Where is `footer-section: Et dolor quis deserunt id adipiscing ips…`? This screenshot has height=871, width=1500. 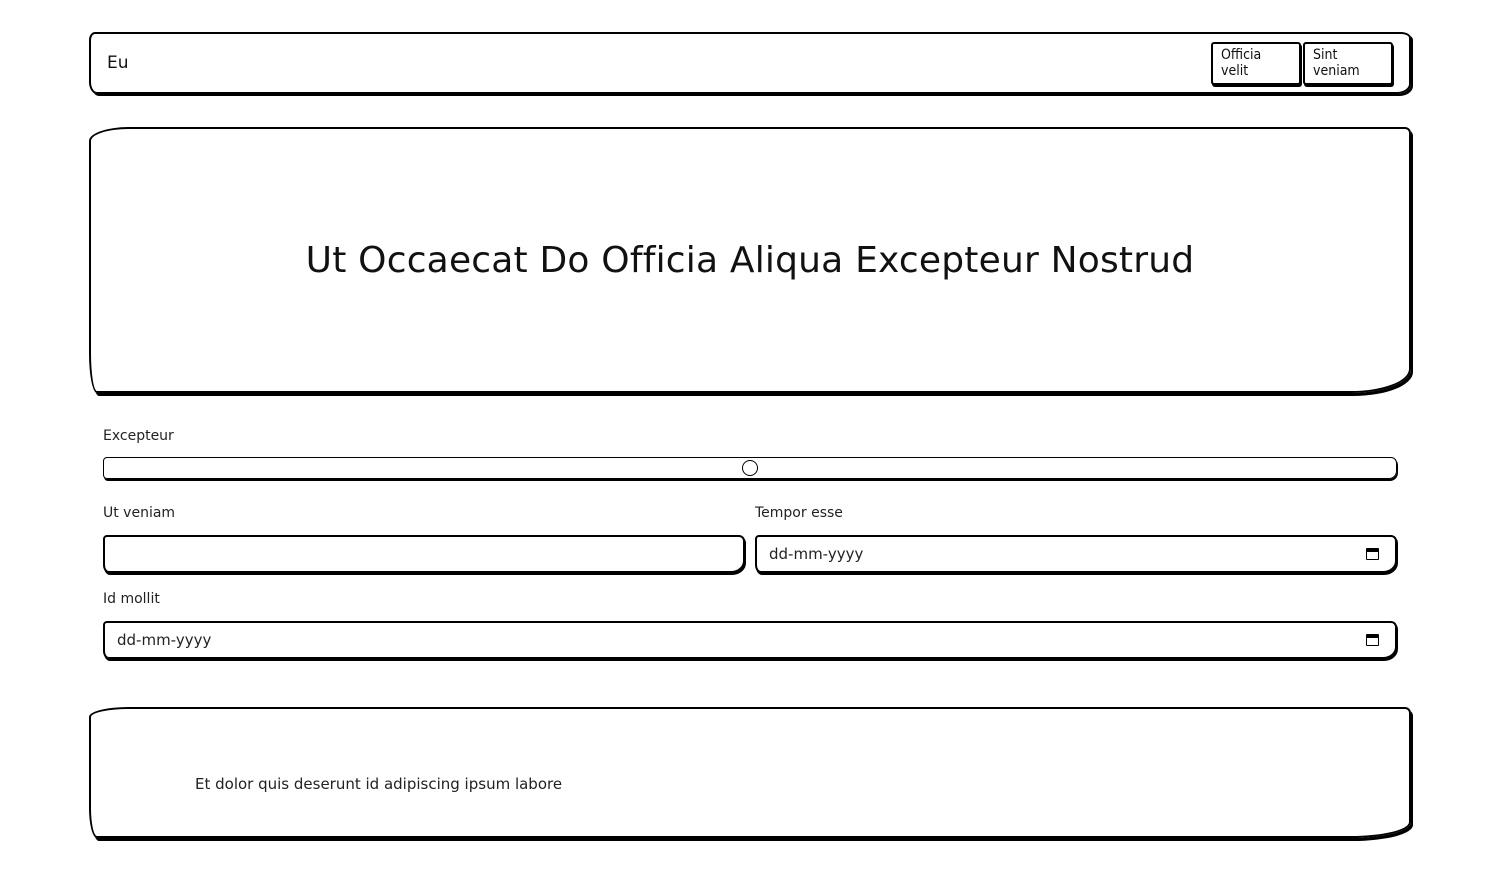
footer-section: Et dolor quis deserunt id adipiscing ips… is located at coordinates (750, 772).